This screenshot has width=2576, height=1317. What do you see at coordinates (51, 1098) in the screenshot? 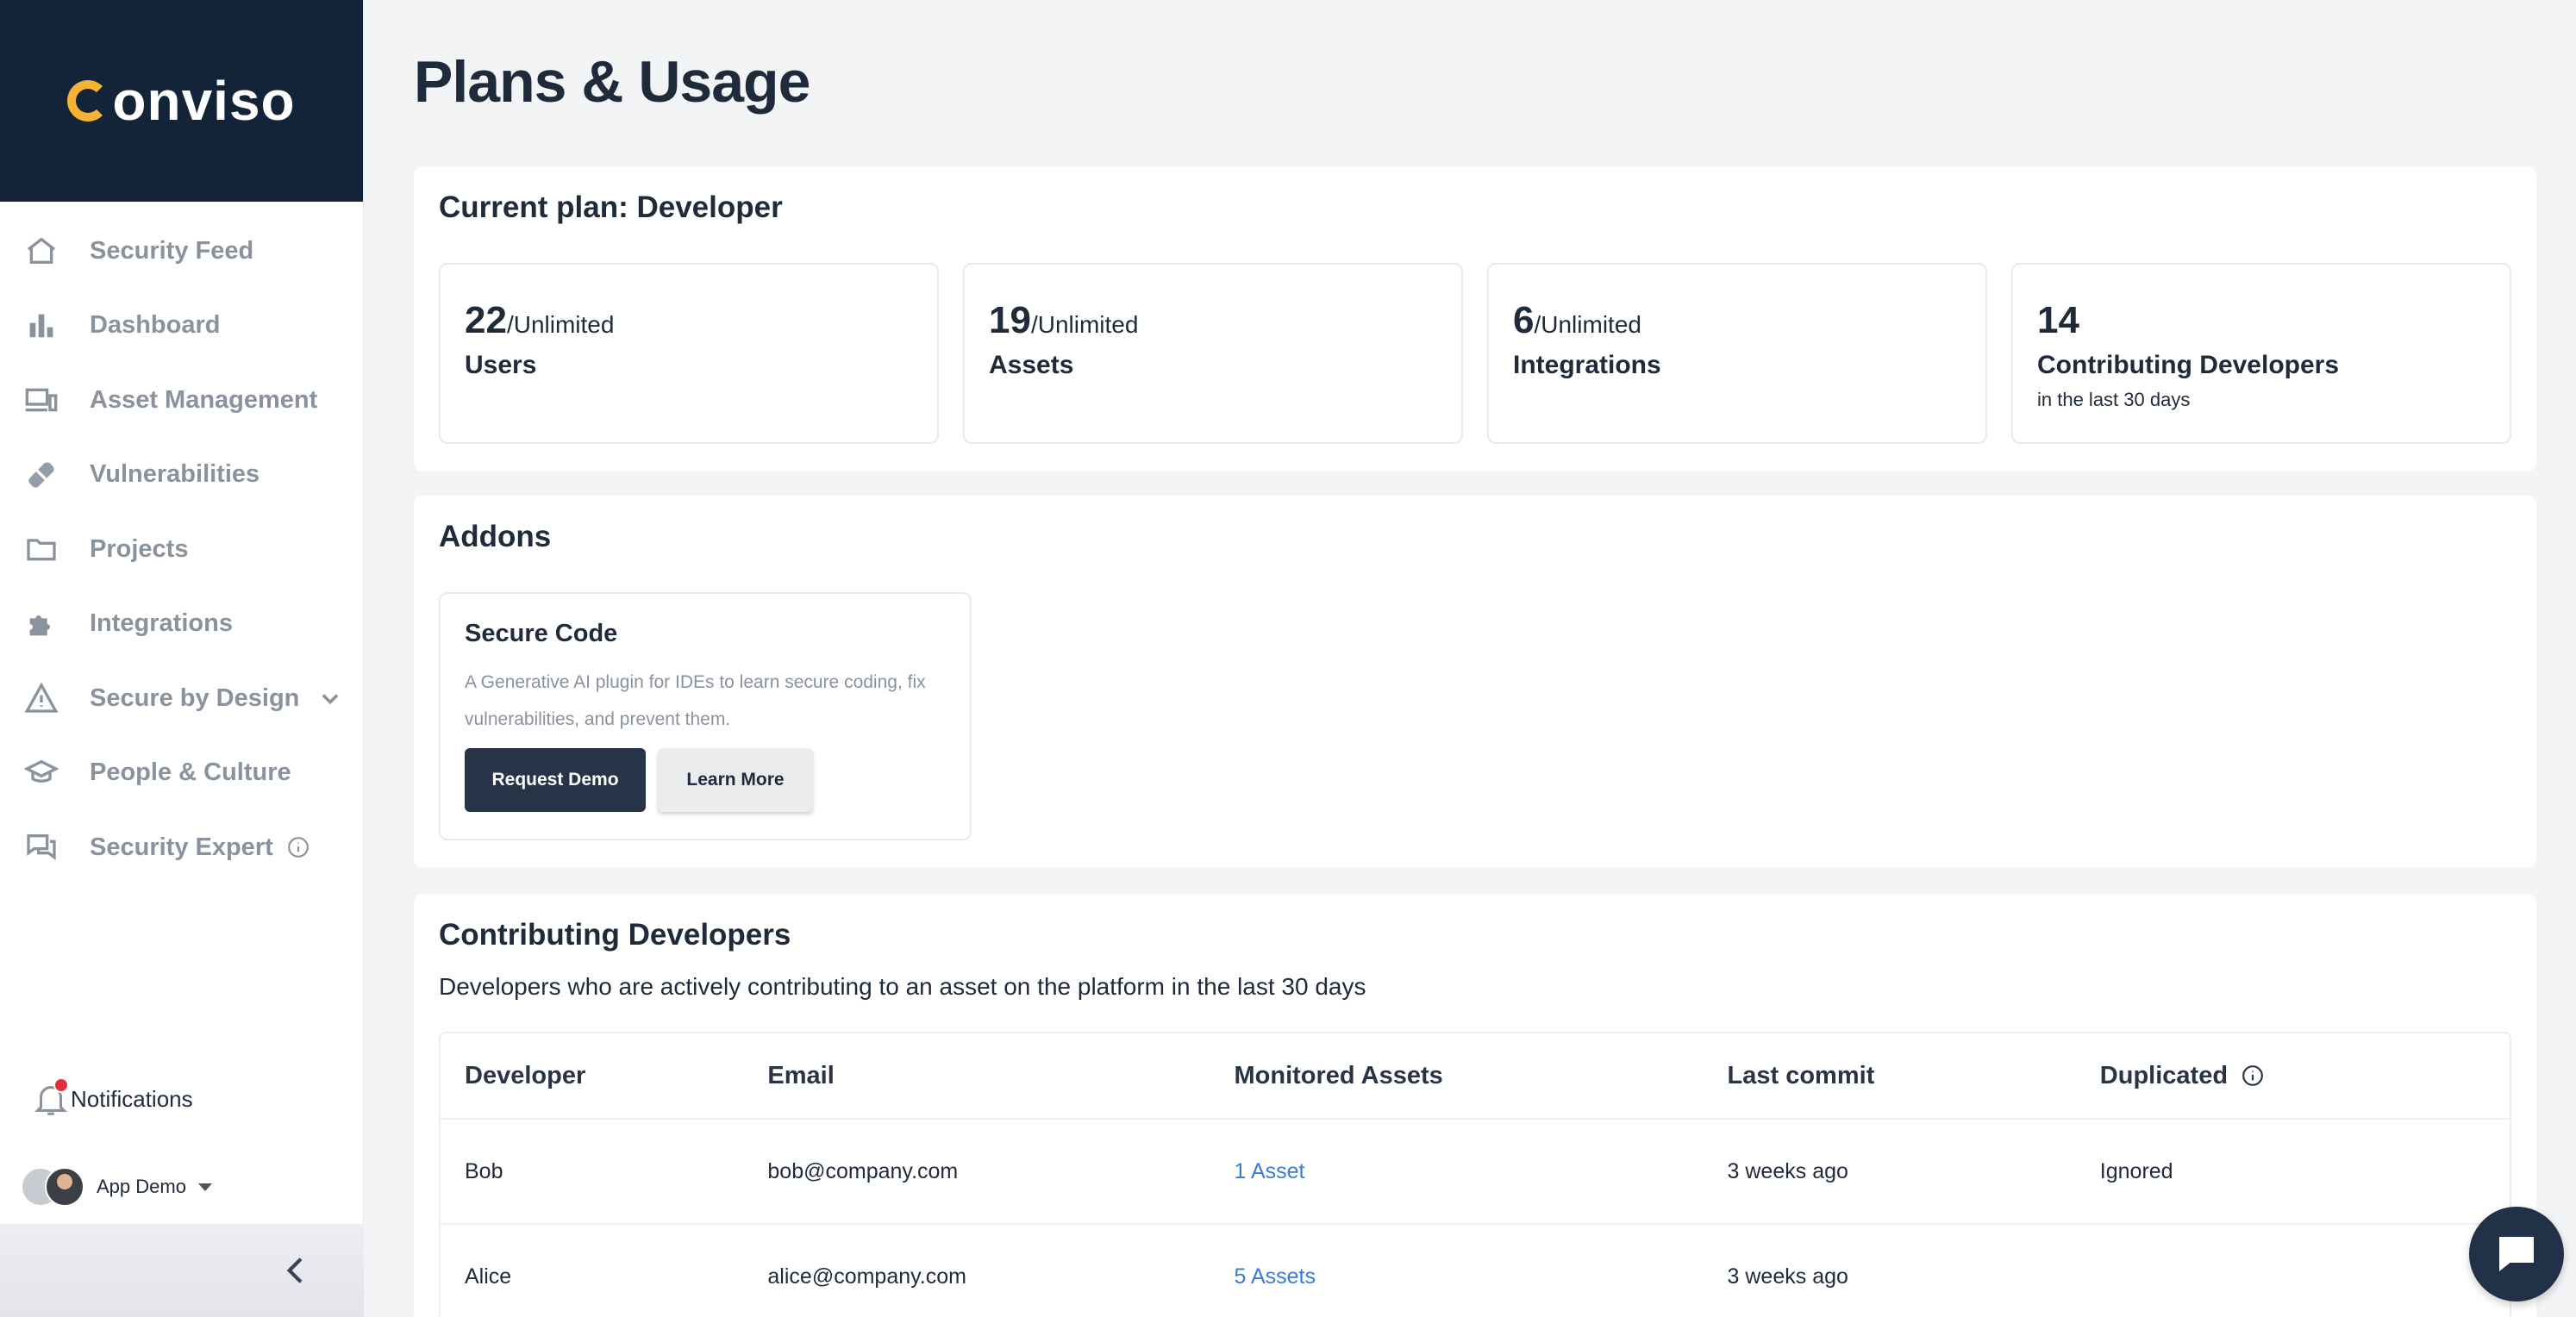
I see `bell-icon` at bounding box center [51, 1098].